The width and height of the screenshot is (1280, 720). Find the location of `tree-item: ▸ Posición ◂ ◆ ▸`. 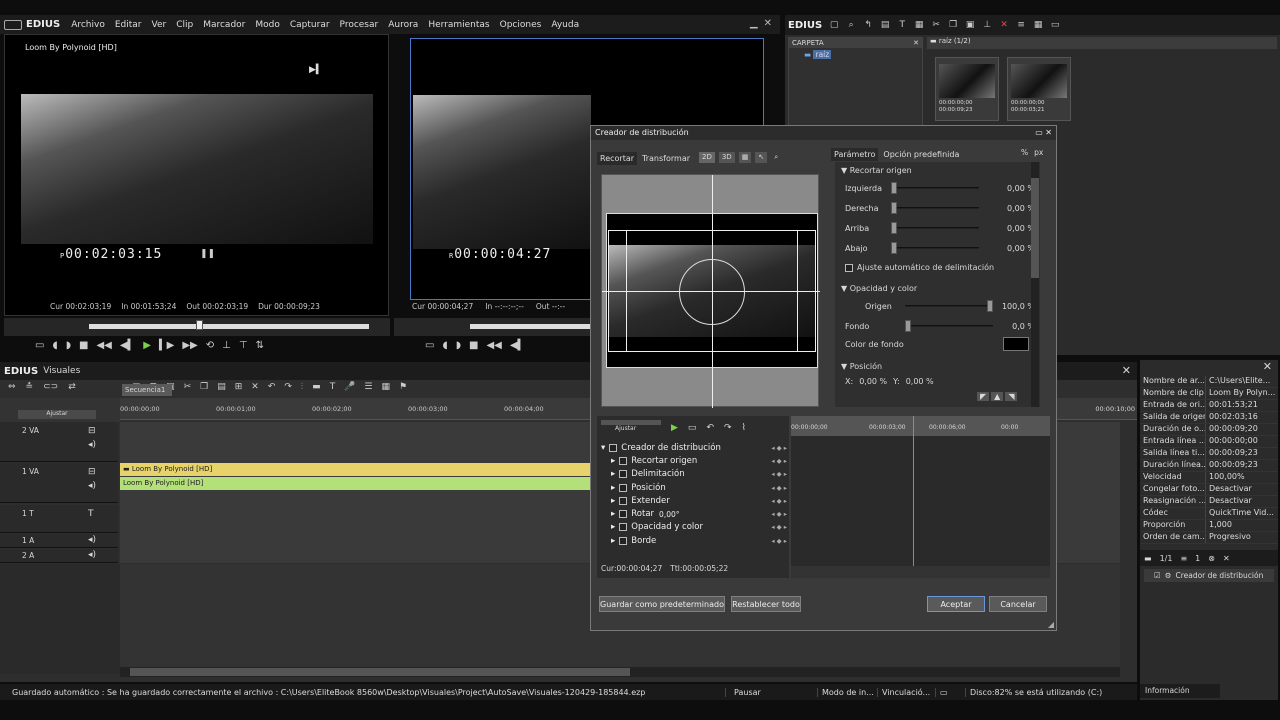

tree-item: ▸ Posición ◂ ◆ ▸ is located at coordinates (694, 487).